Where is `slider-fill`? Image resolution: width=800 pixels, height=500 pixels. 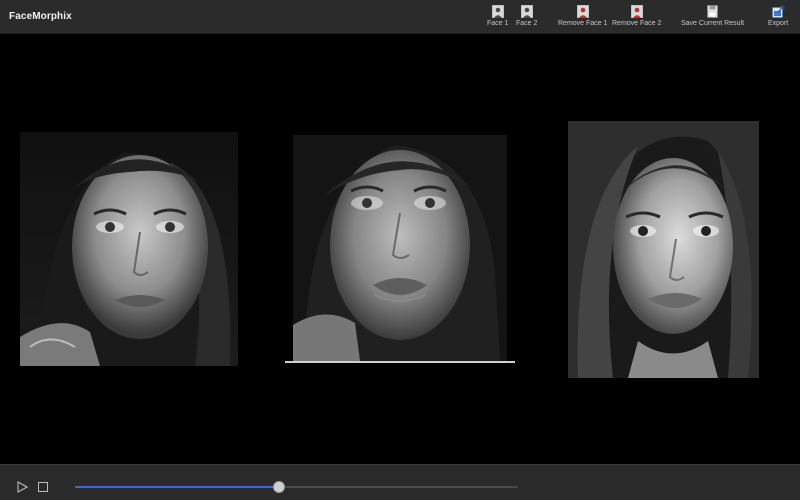
slider-fill is located at coordinates (177, 487).